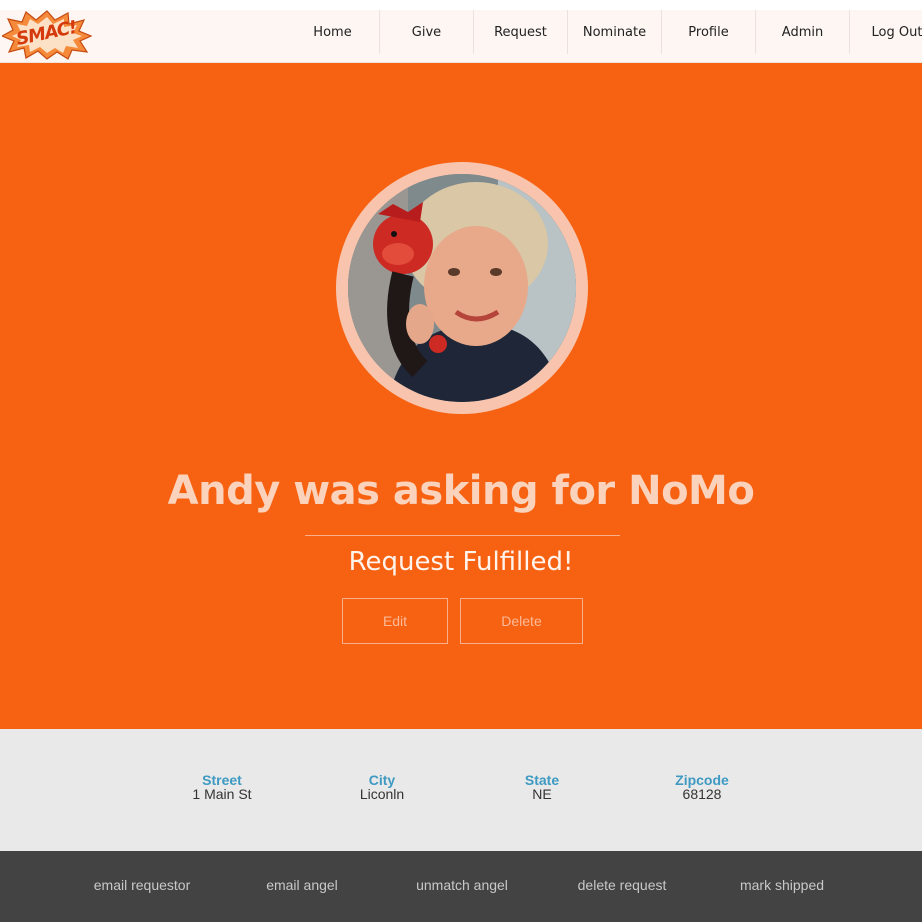 The height and width of the screenshot is (922, 922). I want to click on request-title: Andy was asking for NoMo, so click(461, 491).